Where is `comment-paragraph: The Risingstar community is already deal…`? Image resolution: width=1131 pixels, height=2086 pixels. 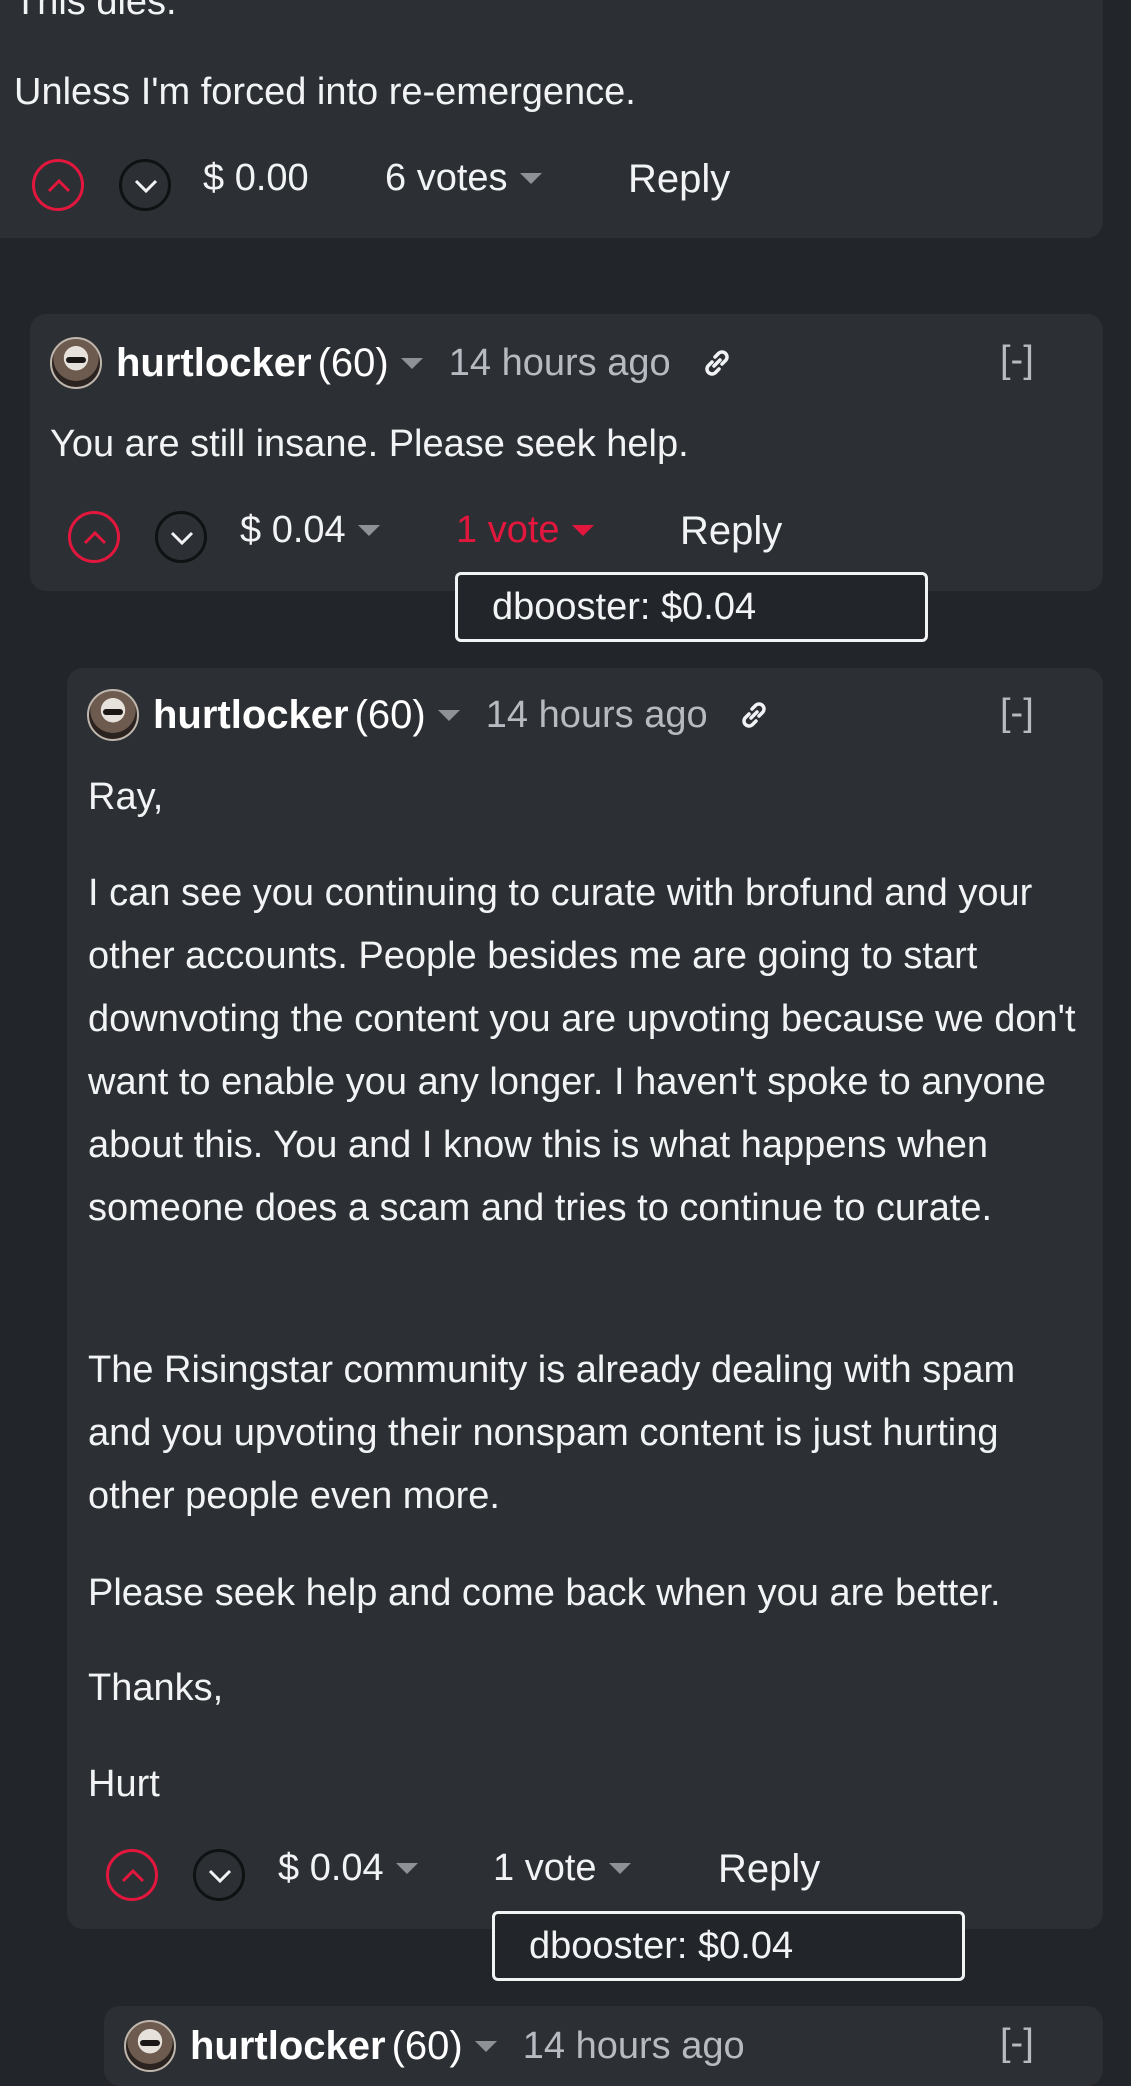 comment-paragraph: The Risingstar community is already deal… is located at coordinates (552, 1433).